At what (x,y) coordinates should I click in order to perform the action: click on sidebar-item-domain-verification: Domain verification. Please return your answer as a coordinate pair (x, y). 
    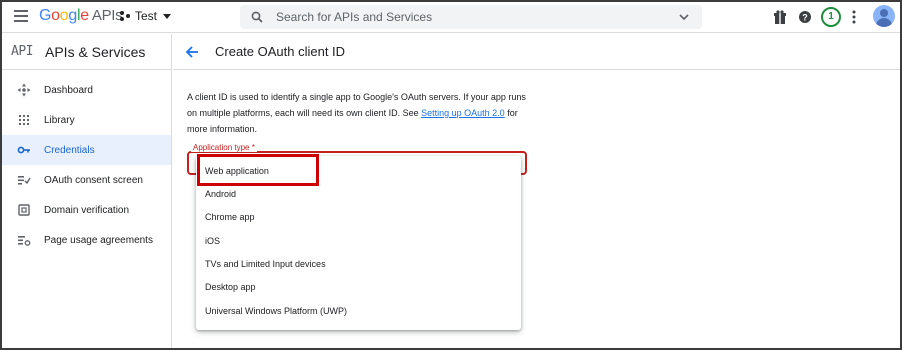
    Looking at the image, I should click on (86, 210).